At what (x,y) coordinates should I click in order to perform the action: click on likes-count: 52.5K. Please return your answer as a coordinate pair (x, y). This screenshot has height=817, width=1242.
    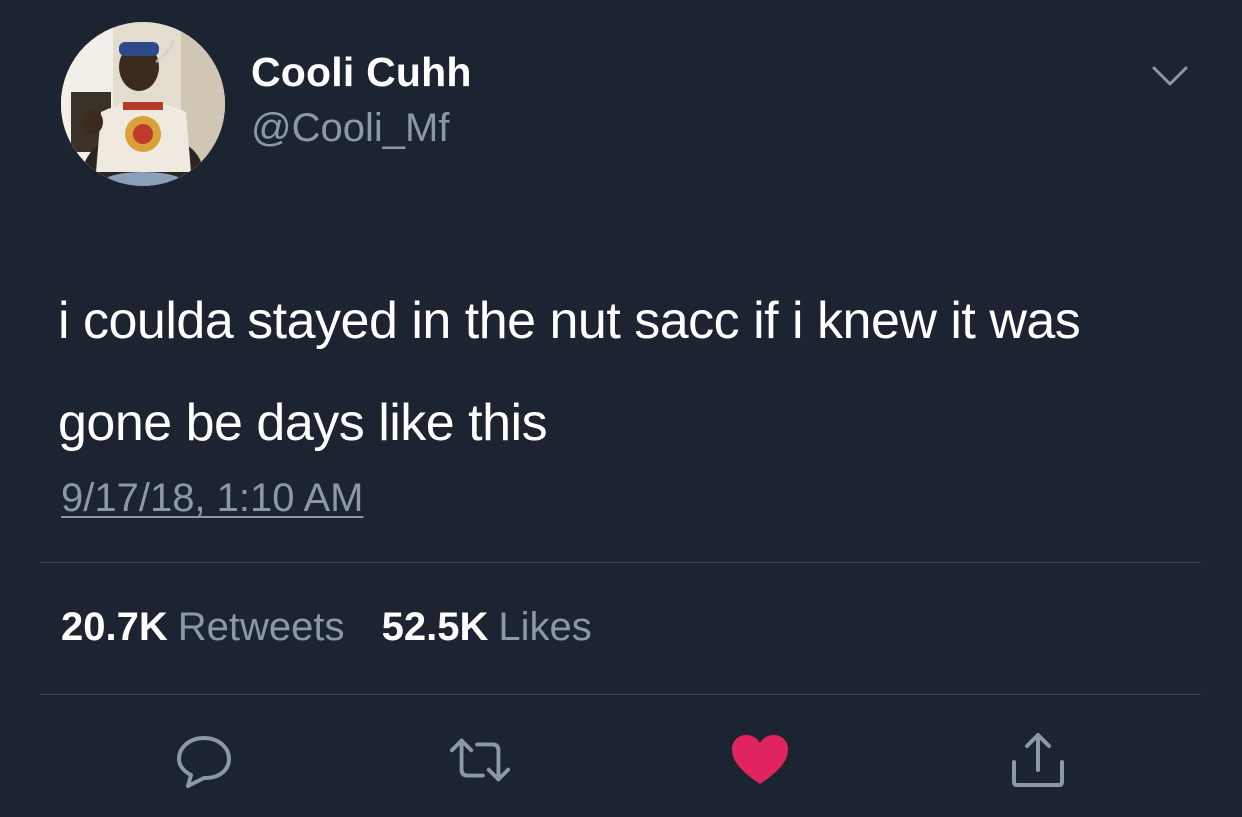
    Looking at the image, I should click on (435, 627).